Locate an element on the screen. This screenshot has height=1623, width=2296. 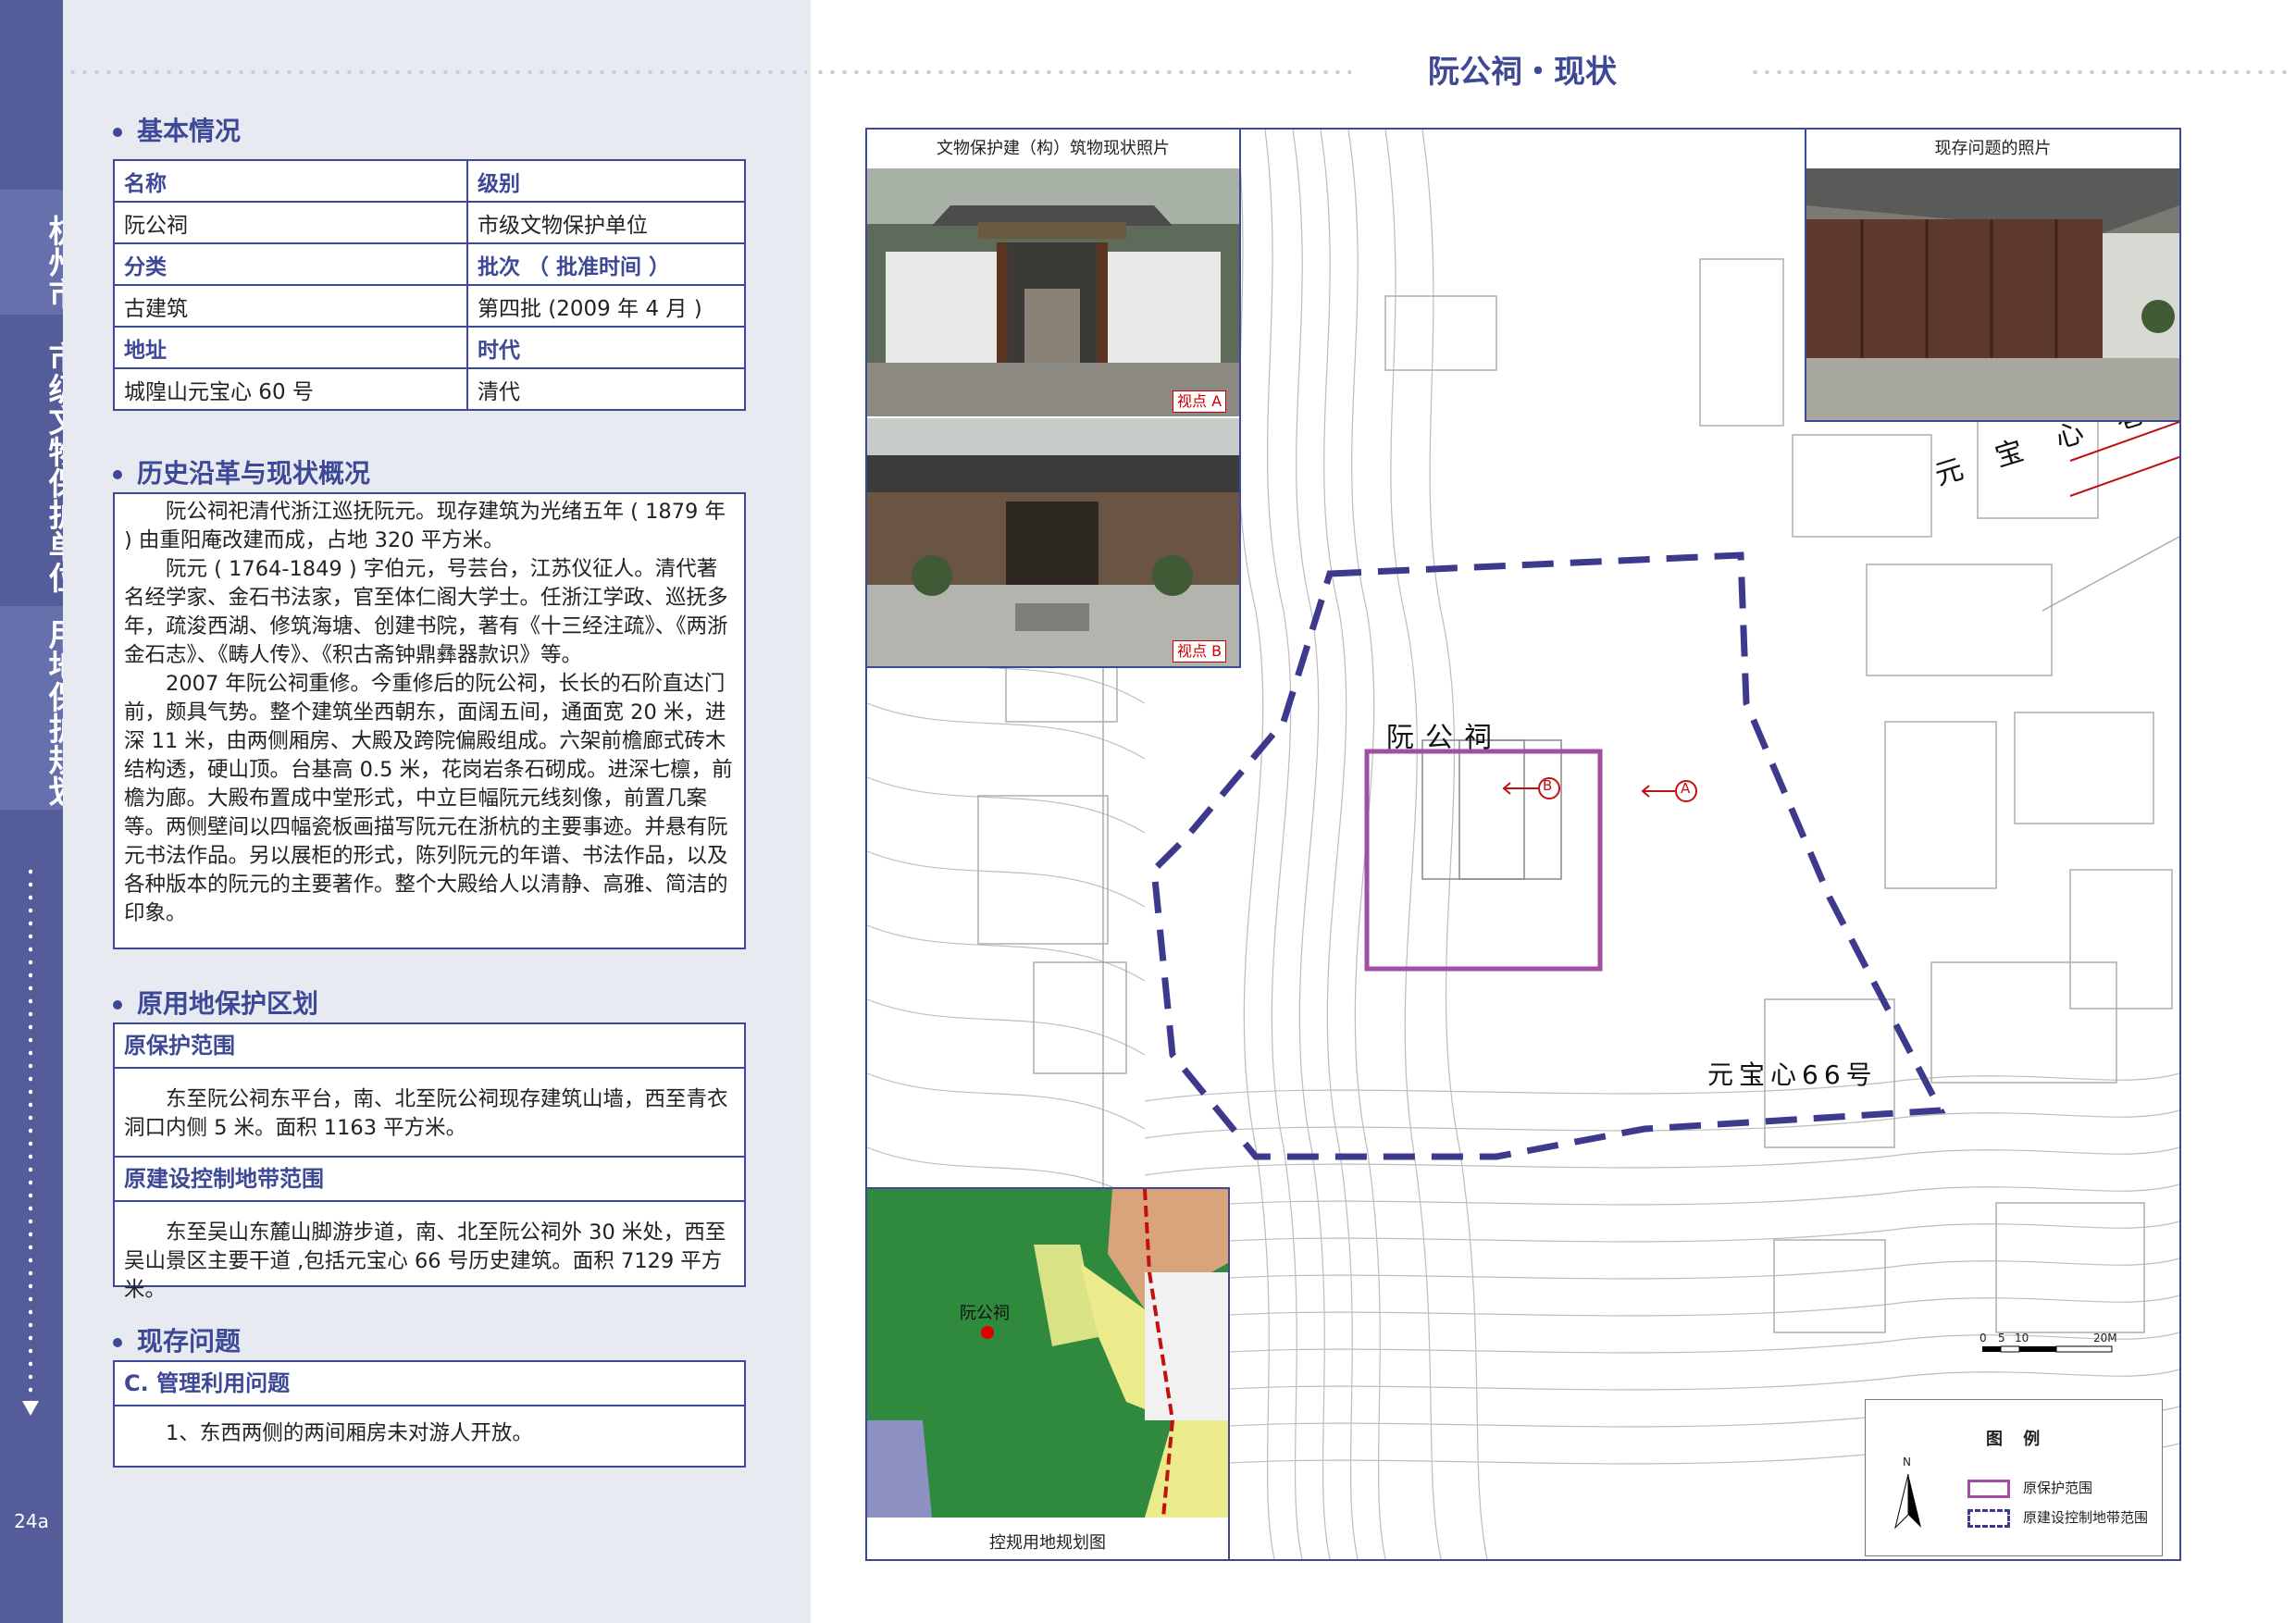
issues-text: 1、东西两侧的两间厢房未对游人开放。 is located at coordinates (430, 1429).